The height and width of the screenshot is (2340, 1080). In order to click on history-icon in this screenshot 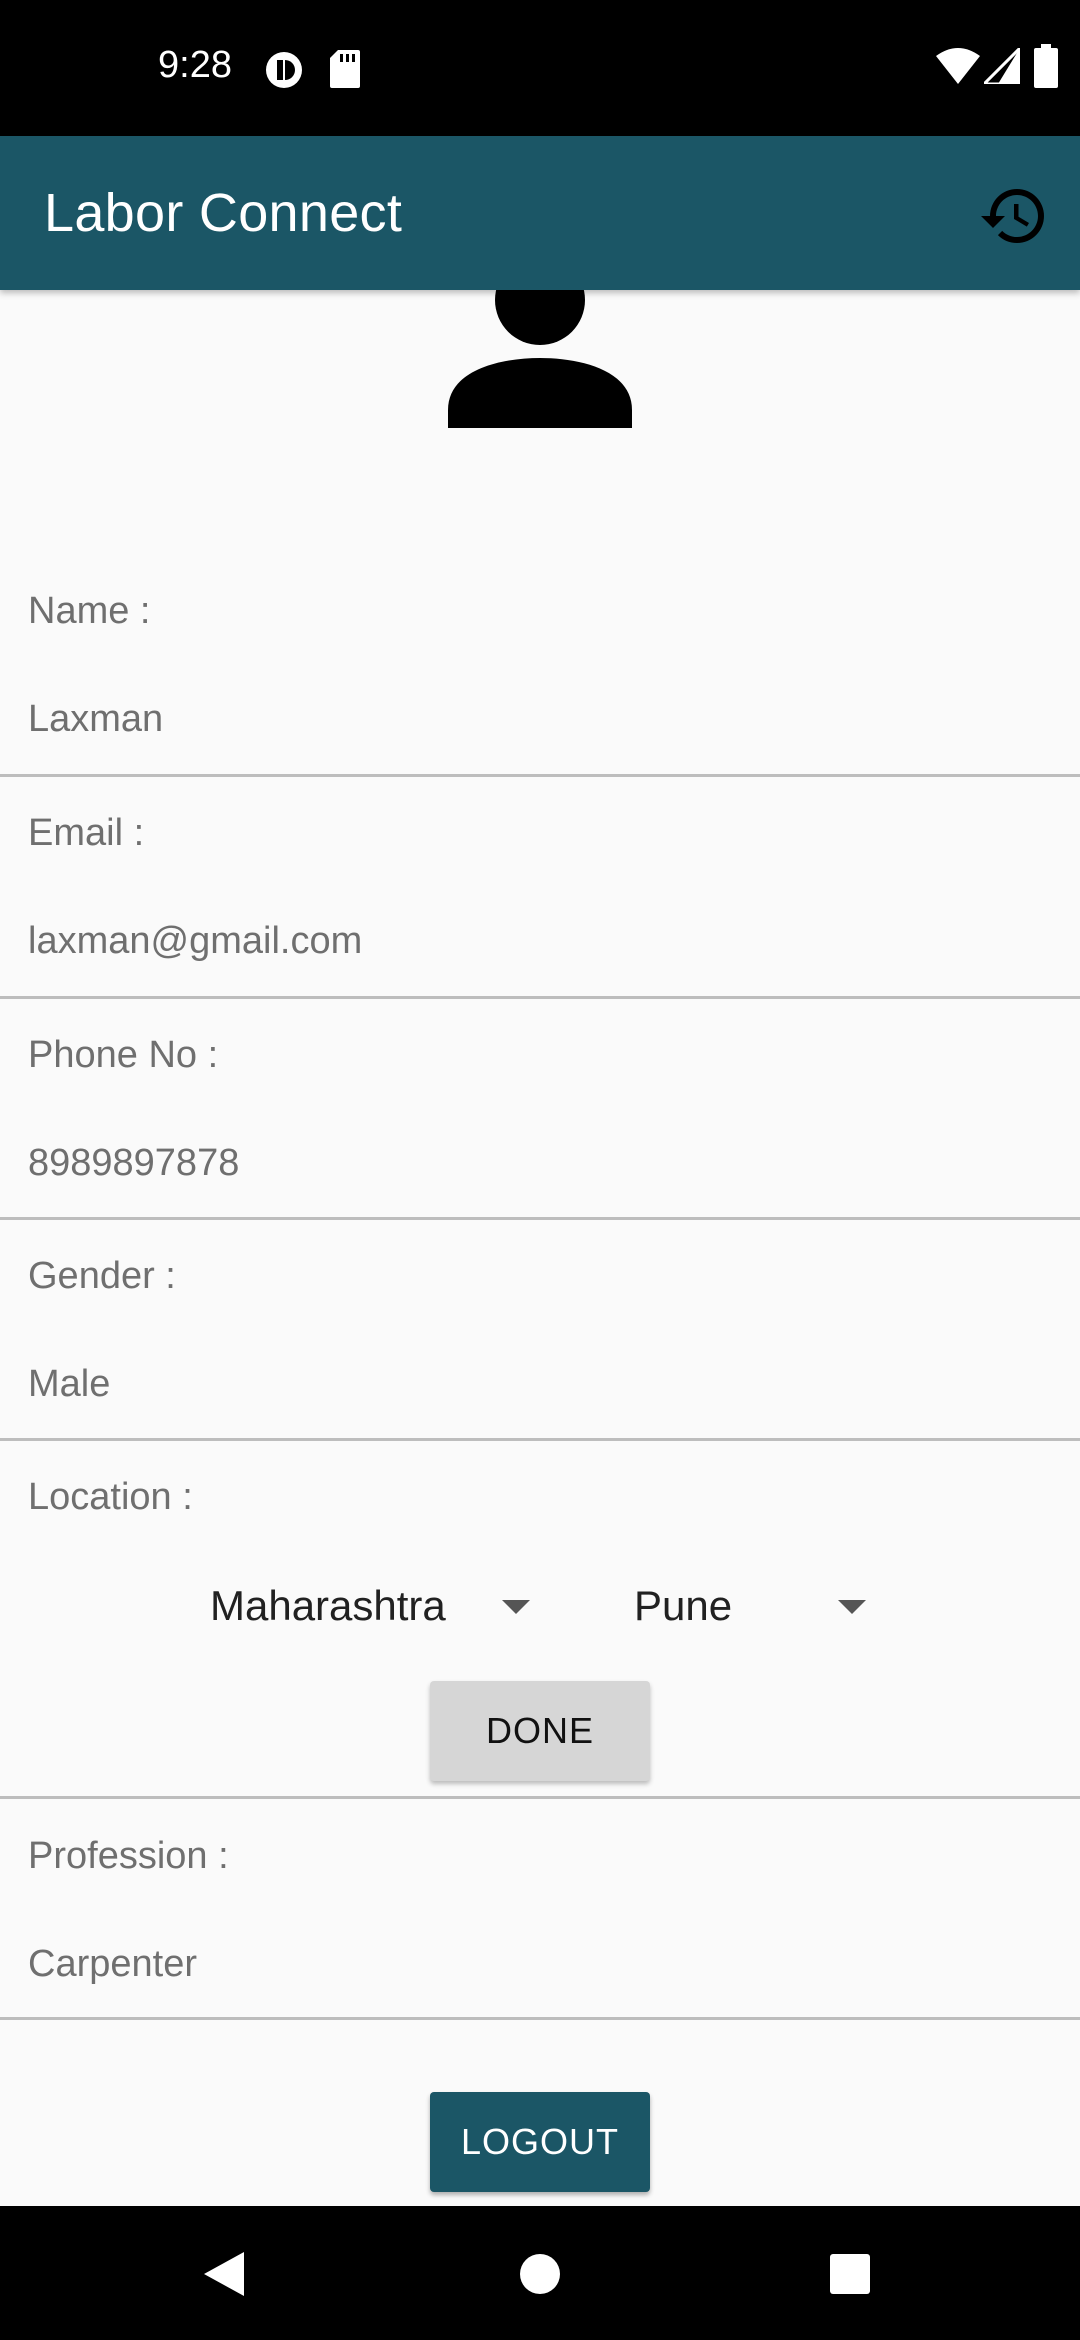, I will do `click(1012, 216)`.